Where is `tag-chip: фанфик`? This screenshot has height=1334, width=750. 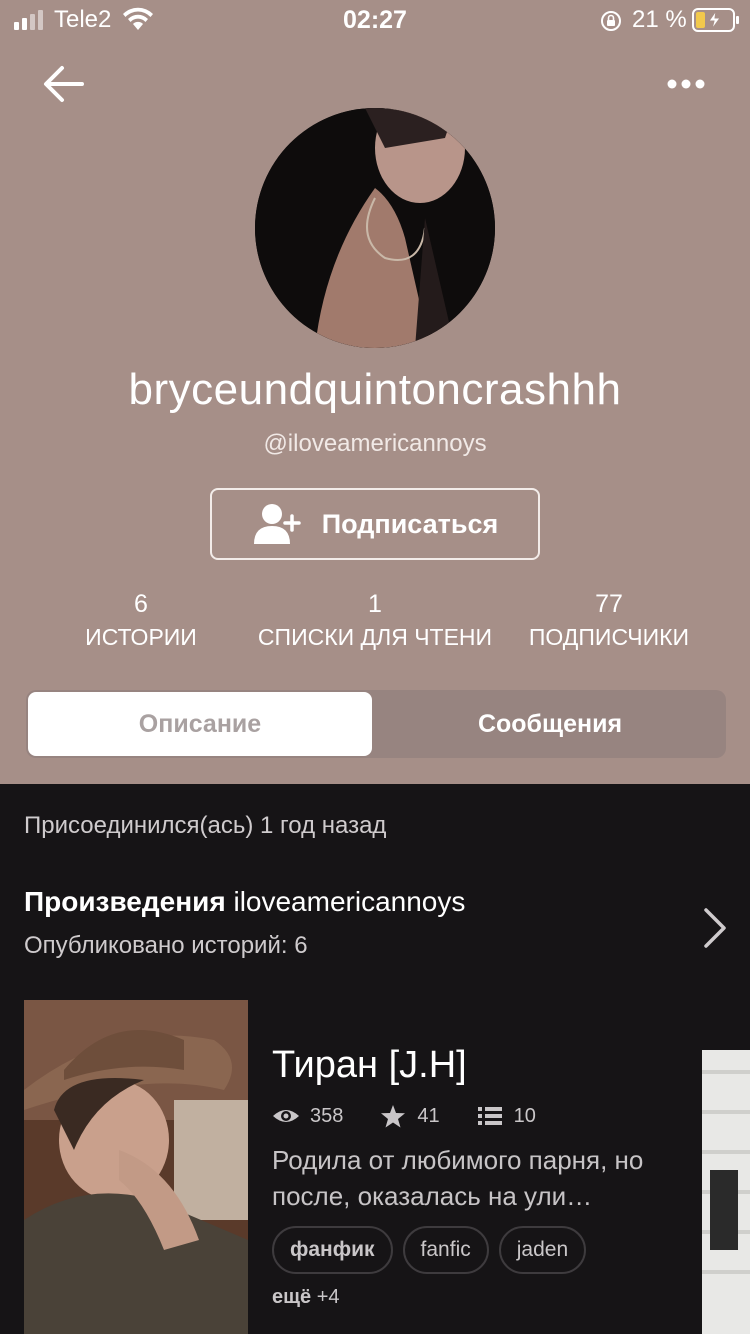
tag-chip: фанфик is located at coordinates (332, 1250).